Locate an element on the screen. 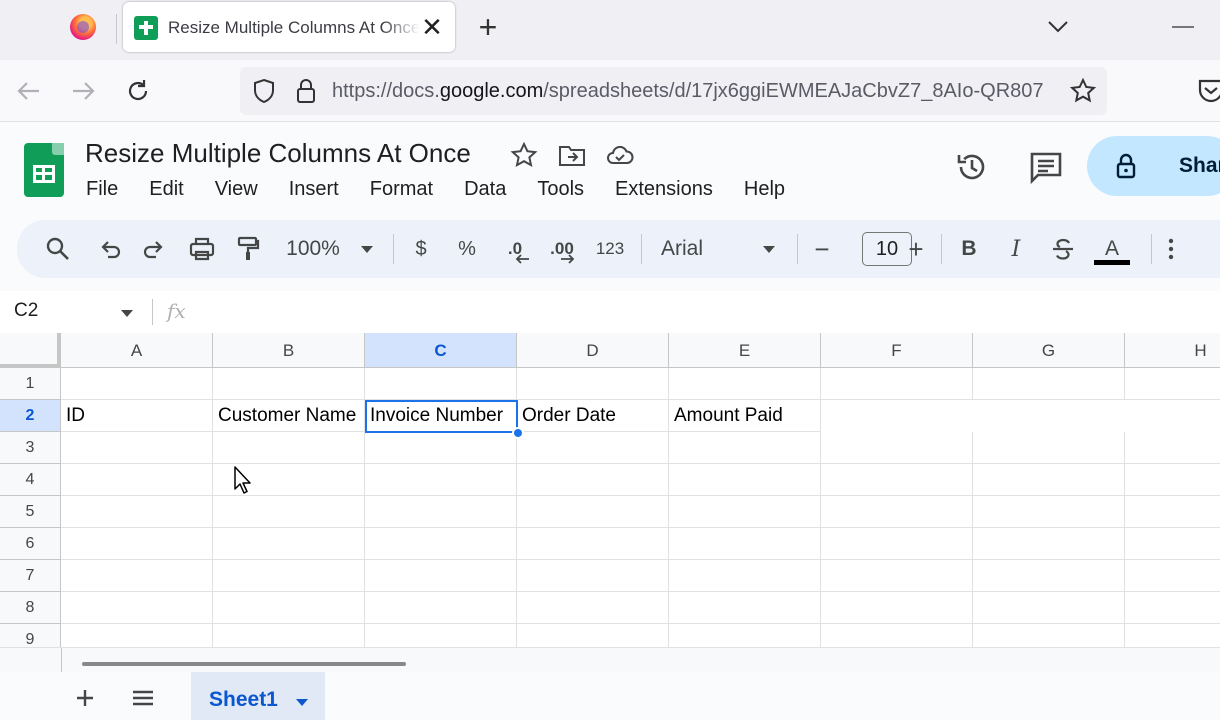 Image resolution: width=1220 pixels, height=720 pixels. strikethrough-icon is located at coordinates (1063, 249).